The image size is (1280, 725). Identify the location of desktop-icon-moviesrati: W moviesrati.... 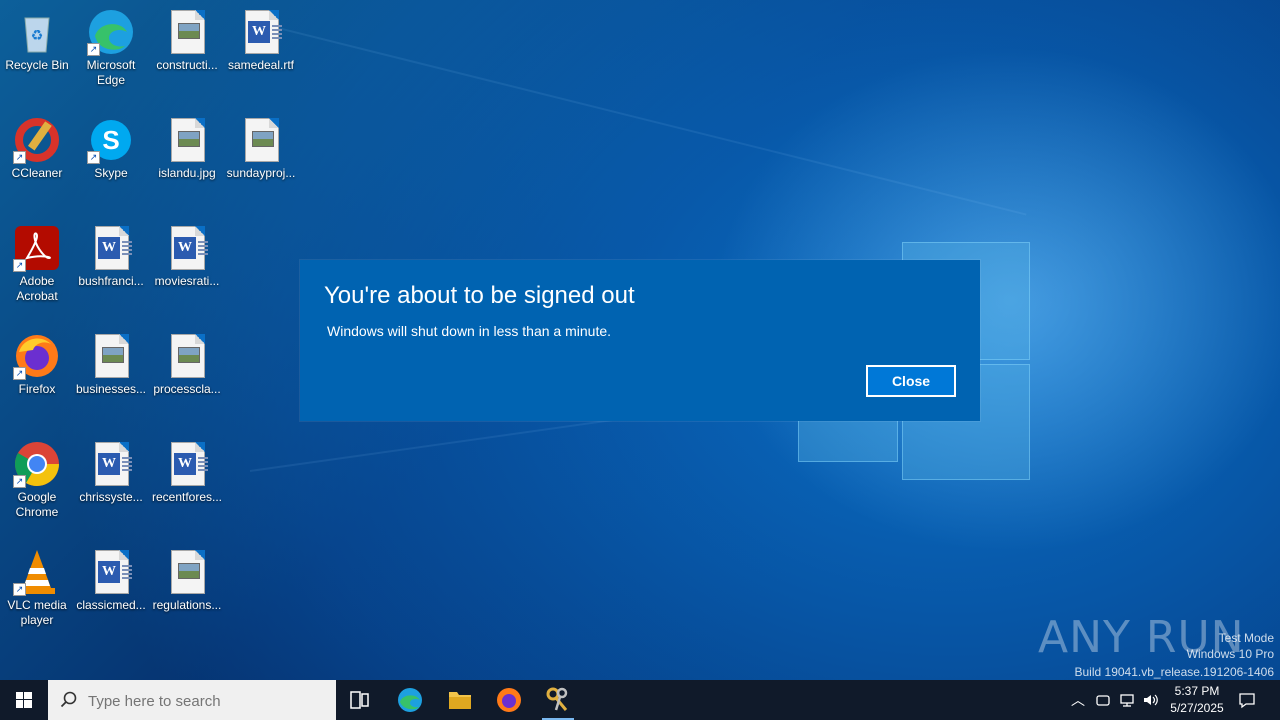
(187, 256).